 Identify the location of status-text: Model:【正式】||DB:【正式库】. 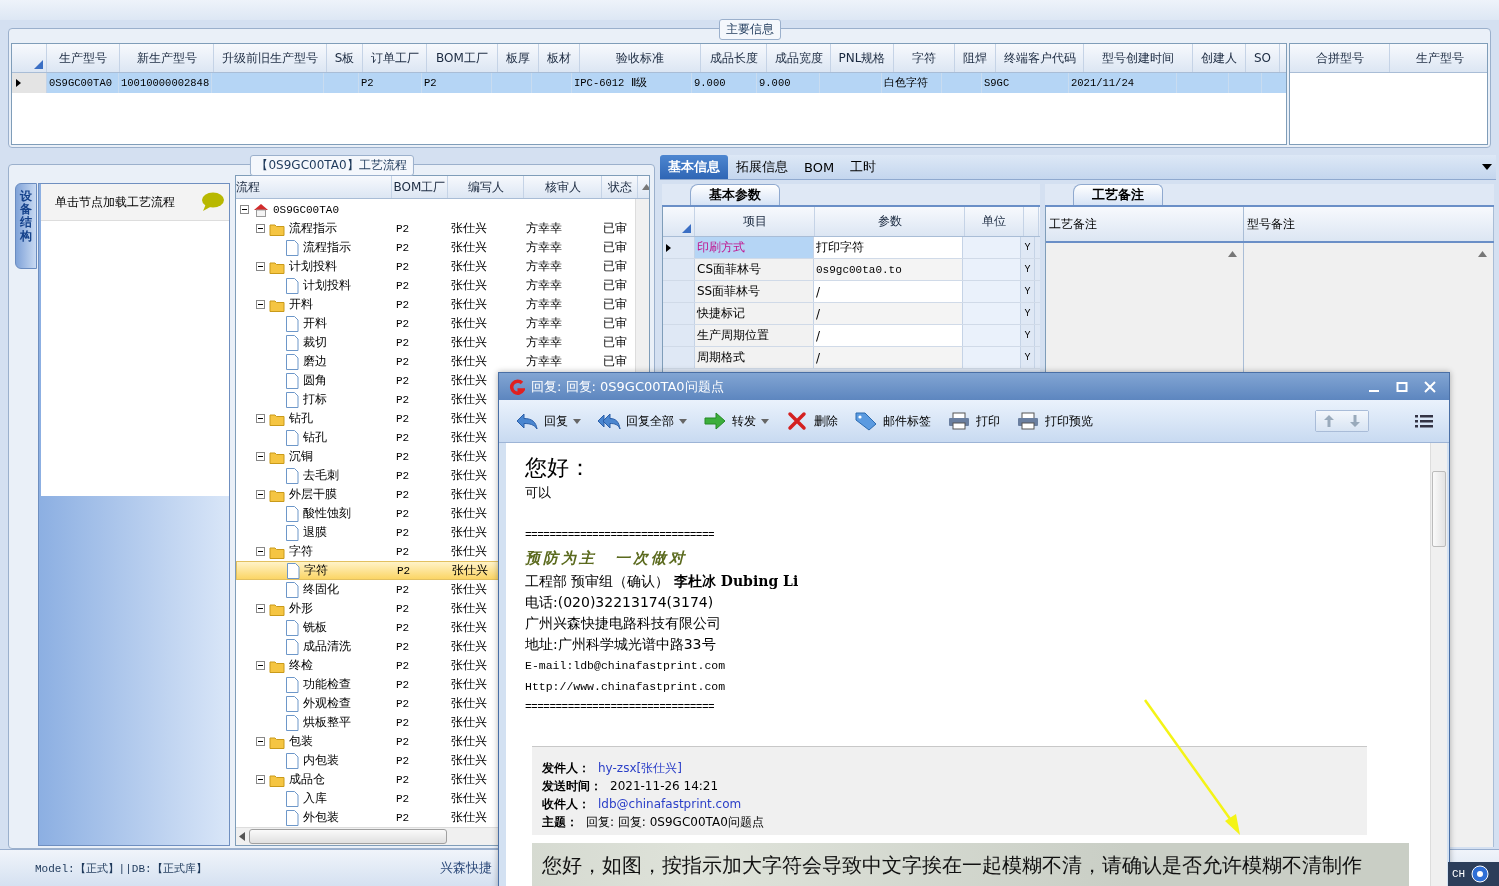
(121, 868).